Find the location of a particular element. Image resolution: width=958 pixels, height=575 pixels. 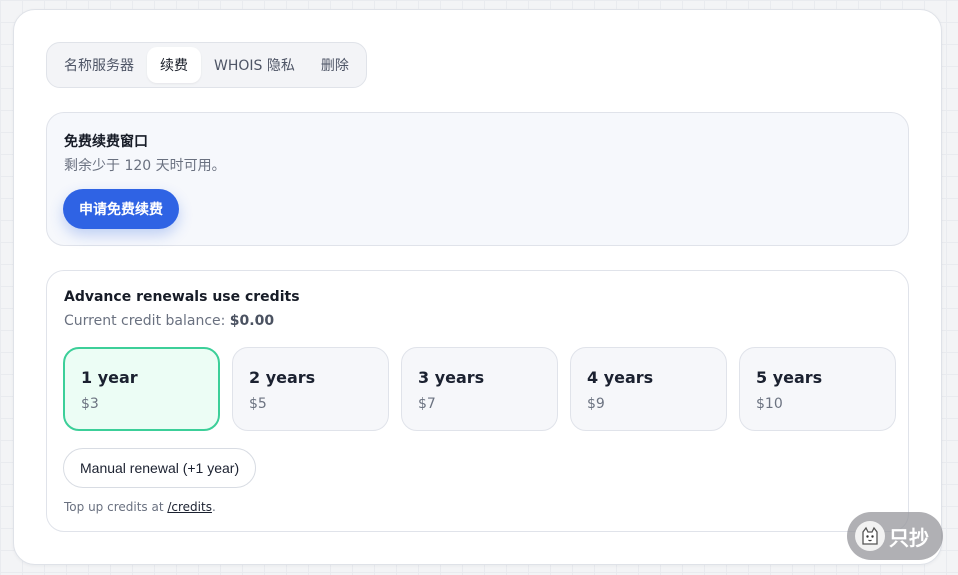

renewal-option-2-years: 2 years $5 is located at coordinates (310, 389).